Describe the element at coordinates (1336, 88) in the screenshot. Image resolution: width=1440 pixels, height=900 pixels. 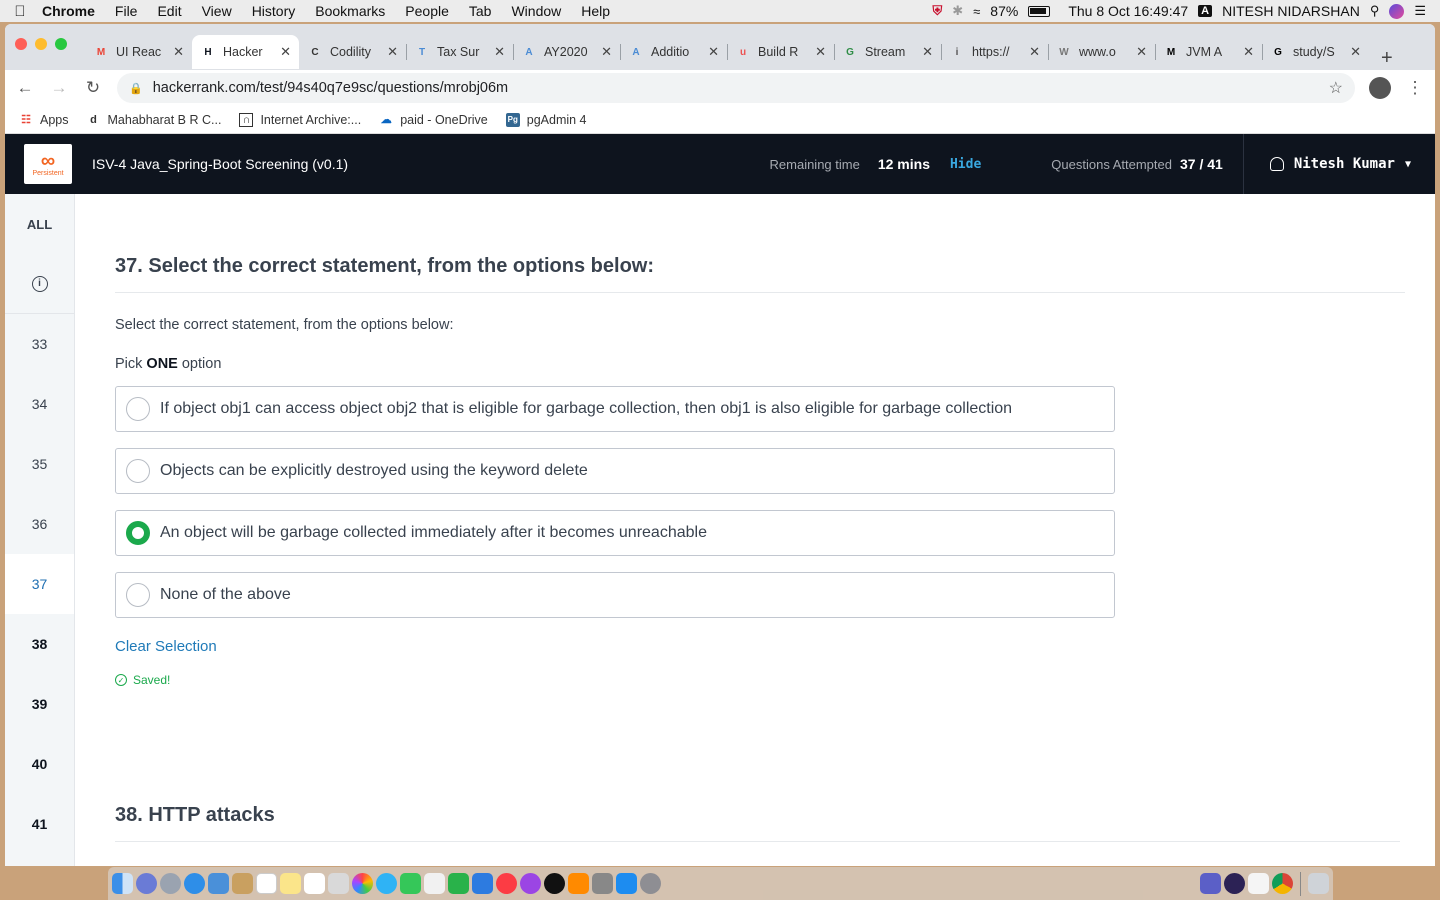
I see `bookmark-star-icon: ☆` at that location.